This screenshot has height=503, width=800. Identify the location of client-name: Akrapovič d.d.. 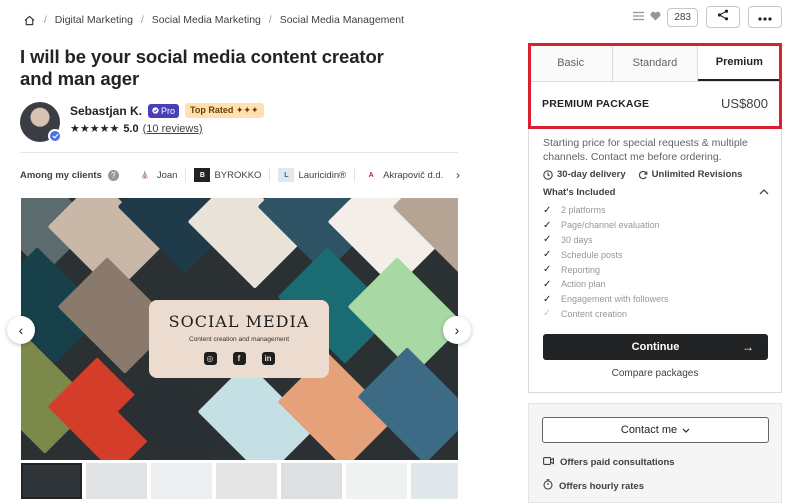
(413, 175).